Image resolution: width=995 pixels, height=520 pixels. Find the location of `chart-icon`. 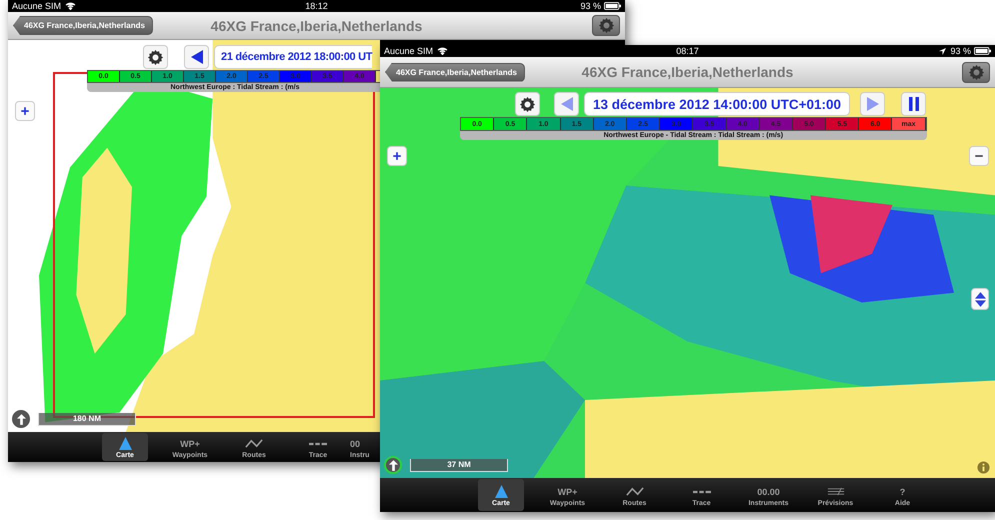

chart-icon is located at coordinates (835, 491).